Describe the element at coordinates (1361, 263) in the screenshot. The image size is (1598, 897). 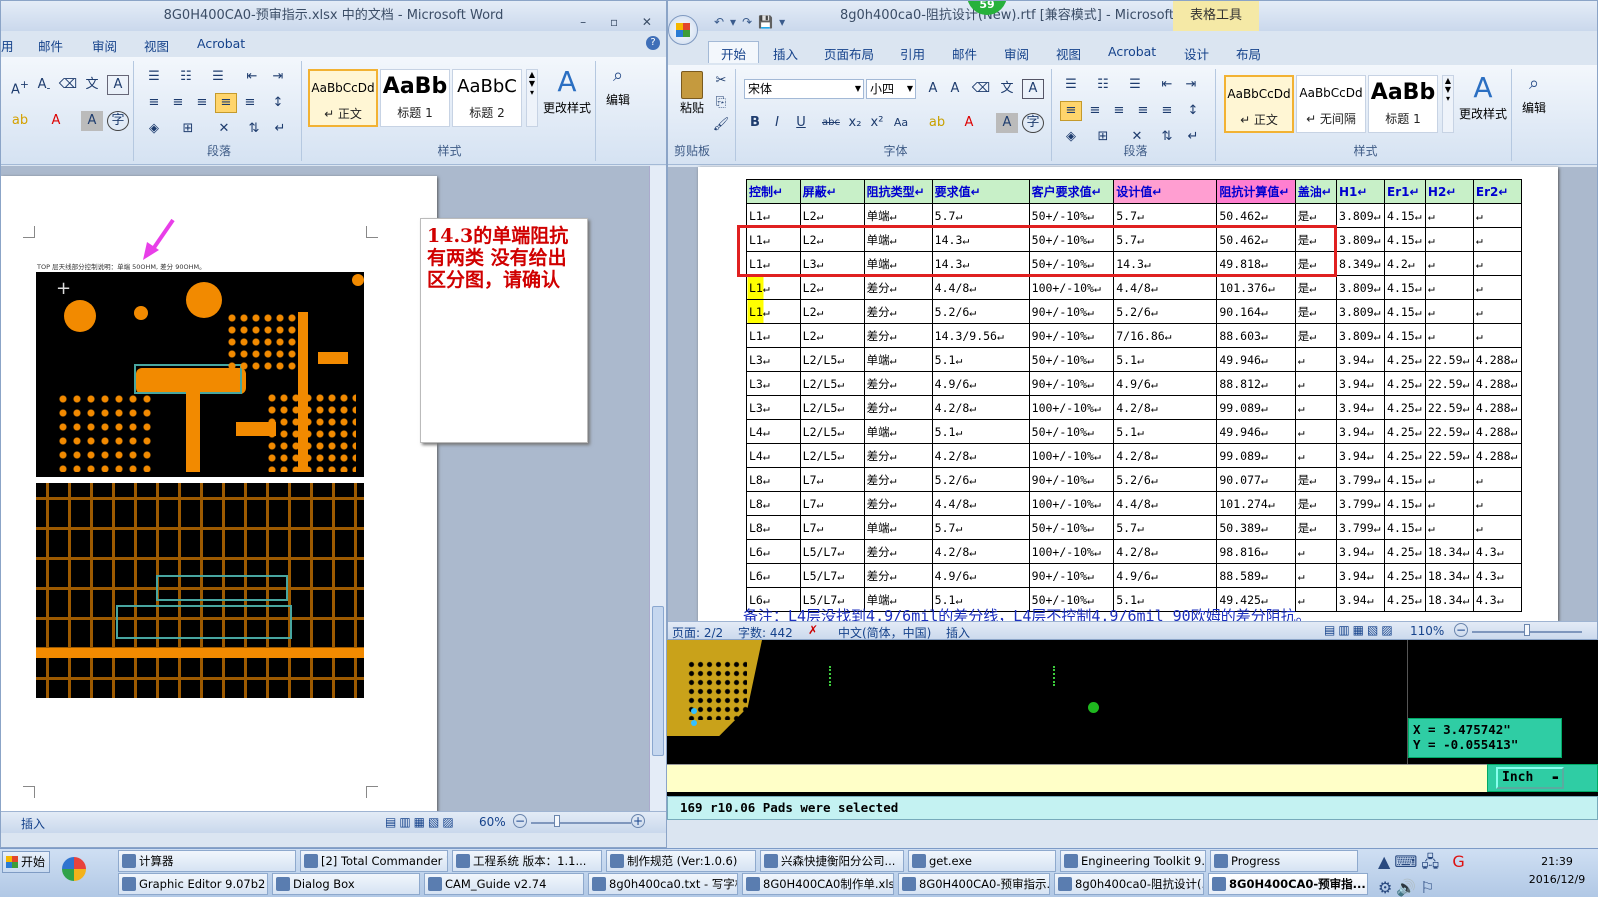
I see `table-cell: 8.349↵` at that location.